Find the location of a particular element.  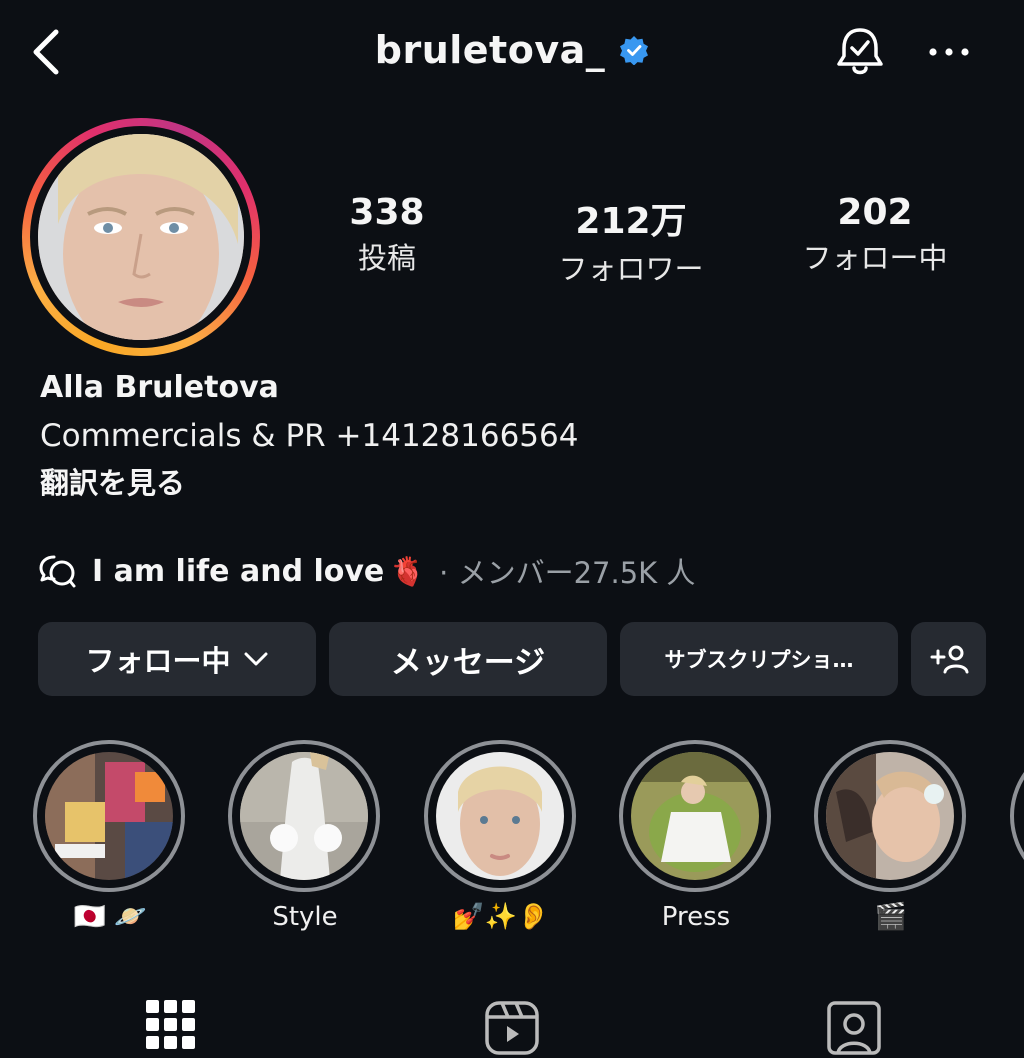

highlight-label: 🎬 is located at coordinates (891, 917).